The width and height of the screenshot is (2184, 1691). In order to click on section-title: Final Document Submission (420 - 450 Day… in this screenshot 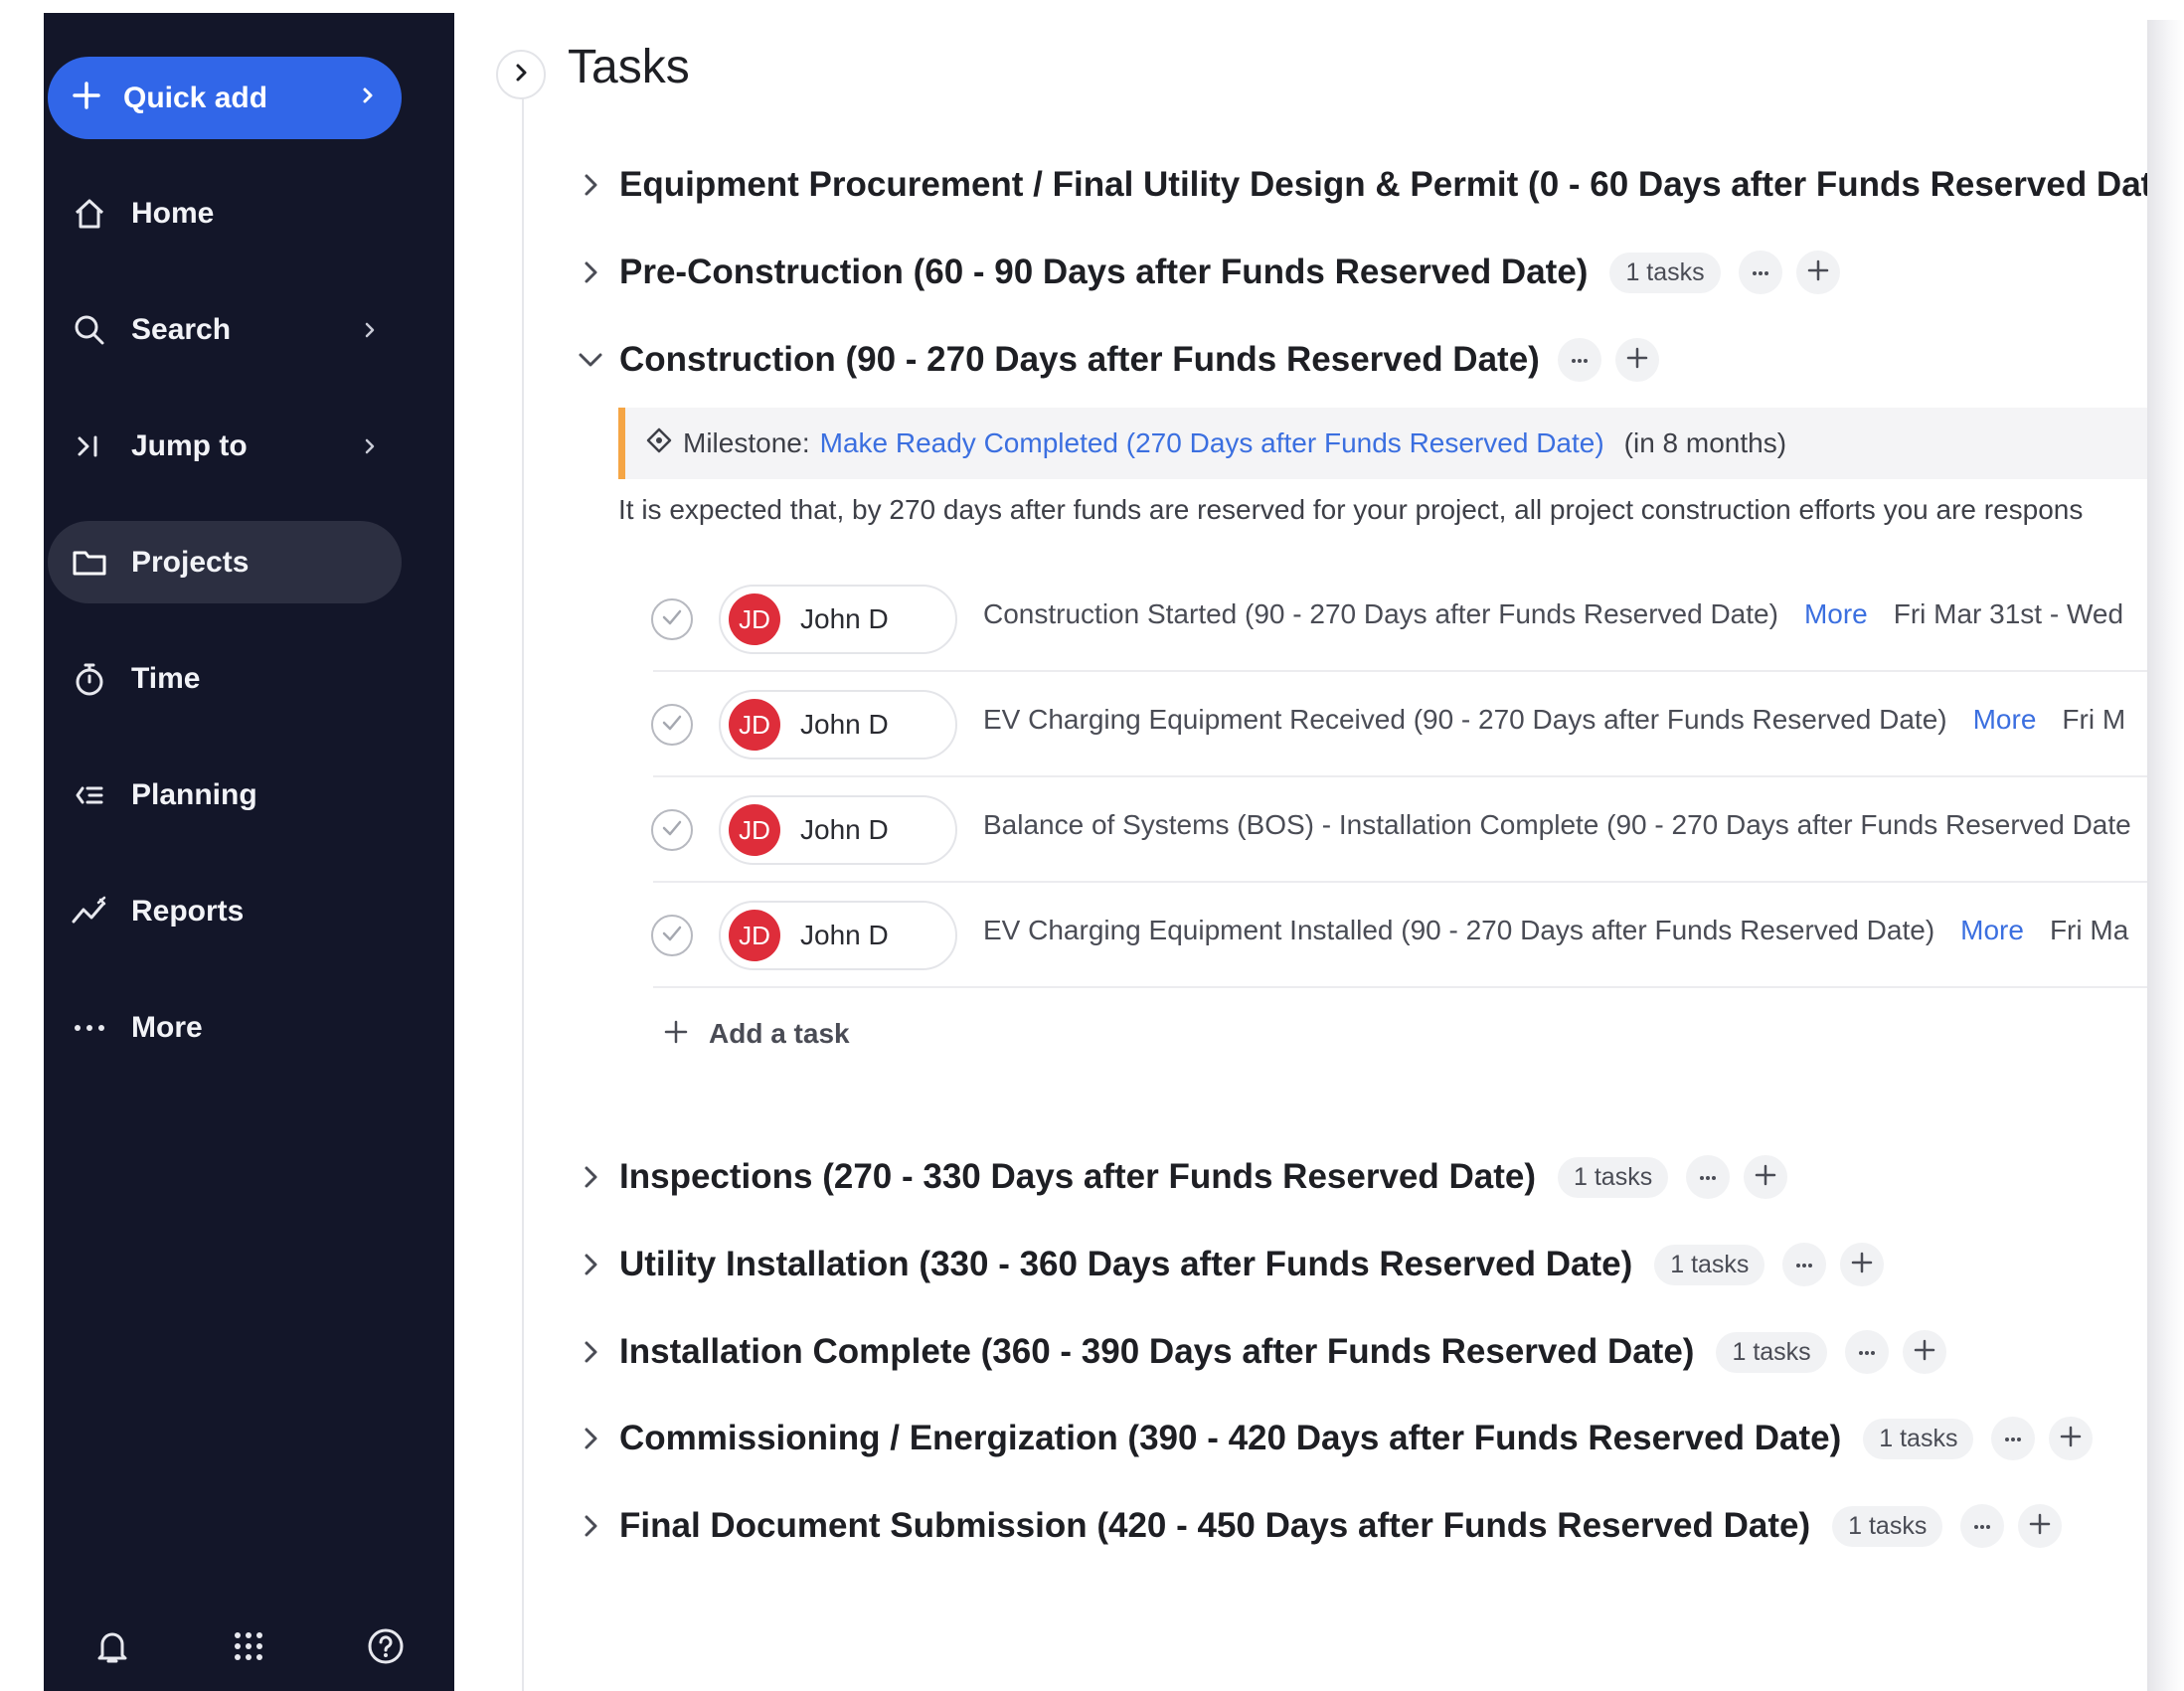, I will do `click(1214, 1526)`.